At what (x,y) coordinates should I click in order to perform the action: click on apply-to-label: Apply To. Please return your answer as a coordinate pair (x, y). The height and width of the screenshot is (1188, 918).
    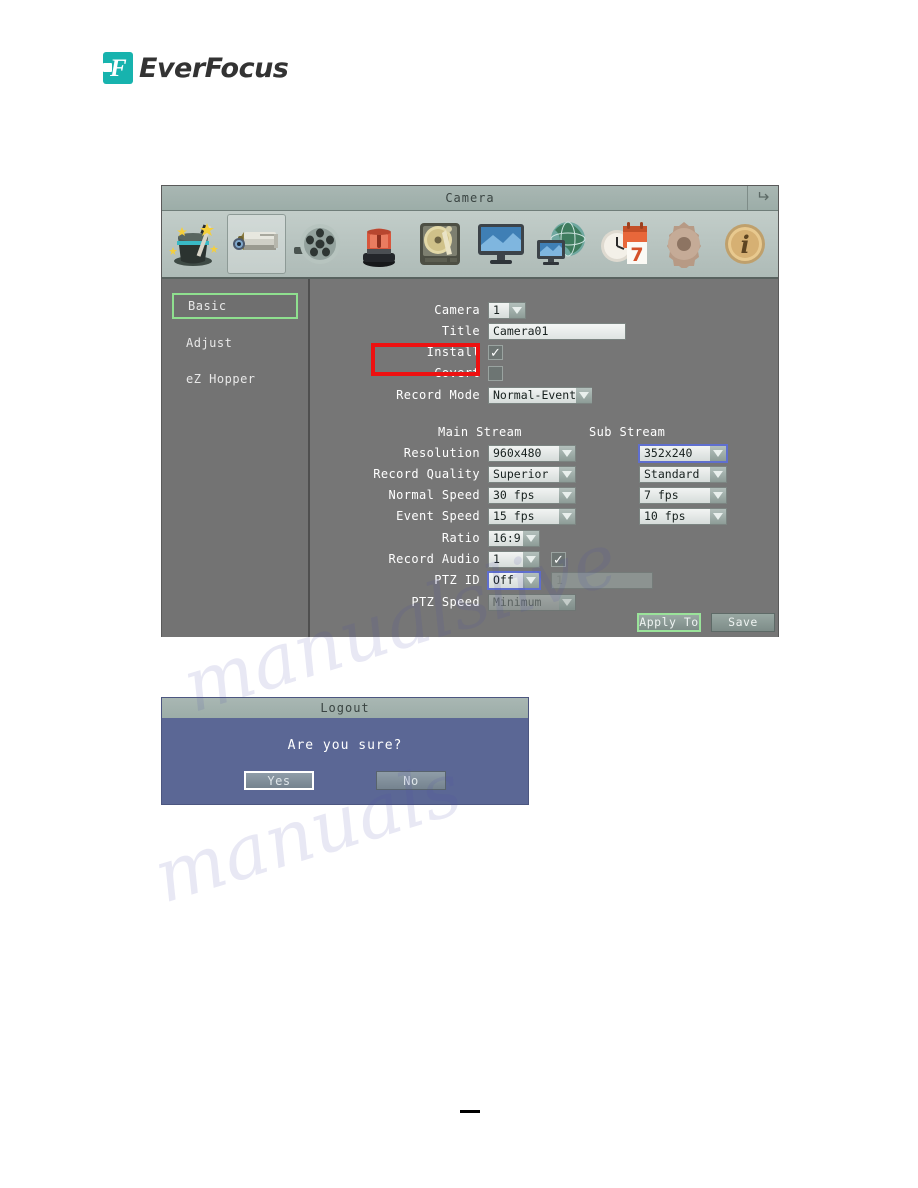
    Looking at the image, I should click on (669, 622).